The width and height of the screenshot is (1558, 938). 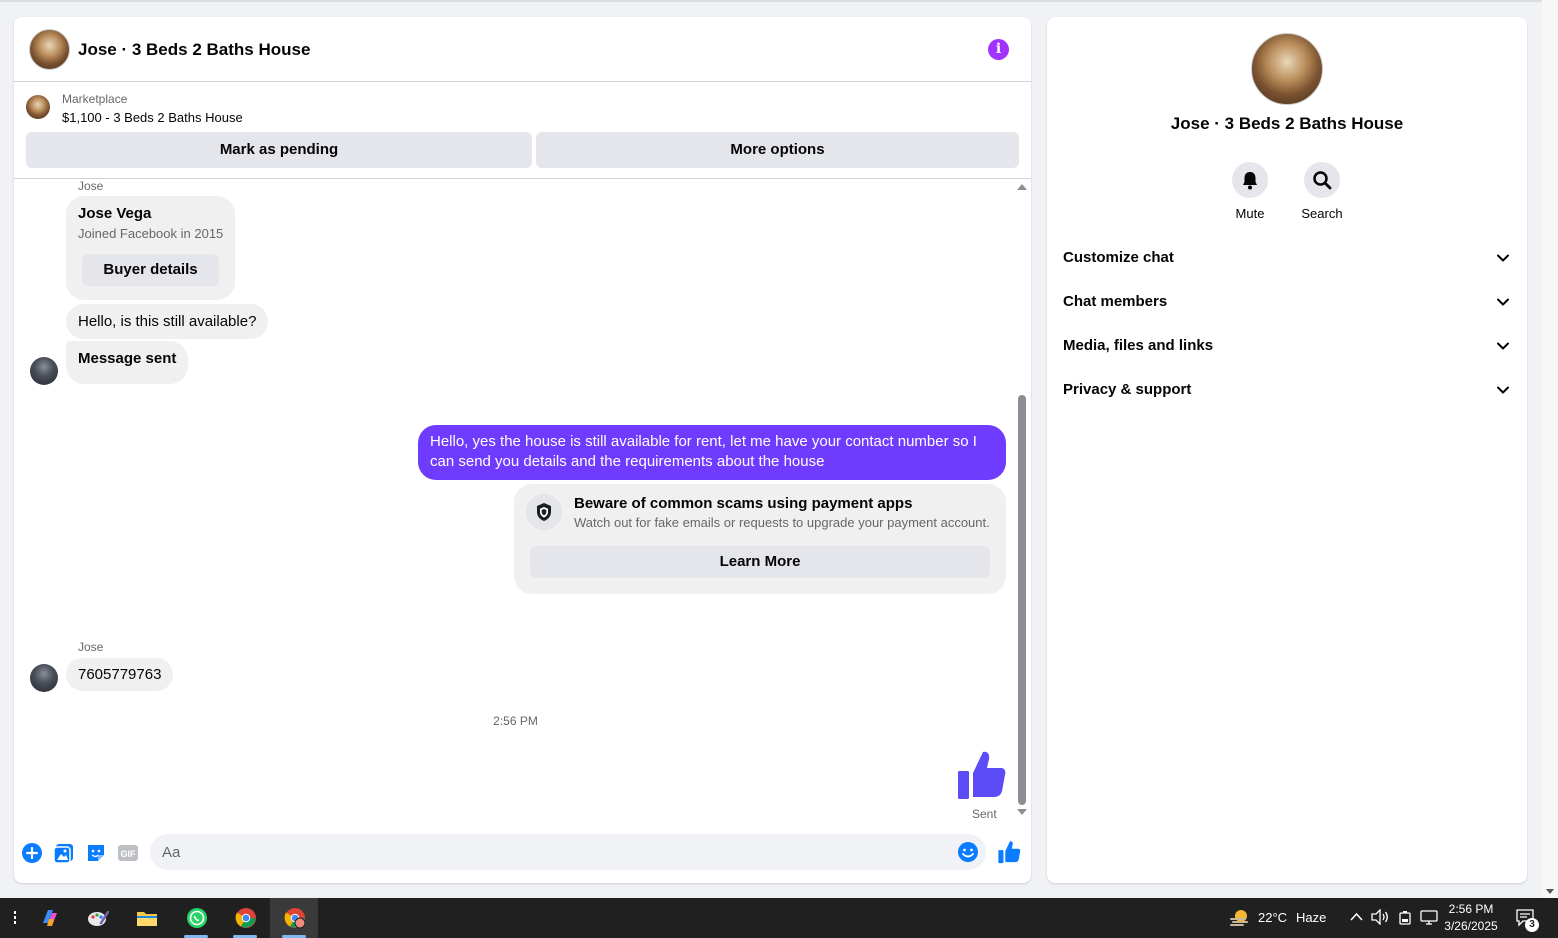 I want to click on thumbs-up-icon, so click(x=981, y=775).